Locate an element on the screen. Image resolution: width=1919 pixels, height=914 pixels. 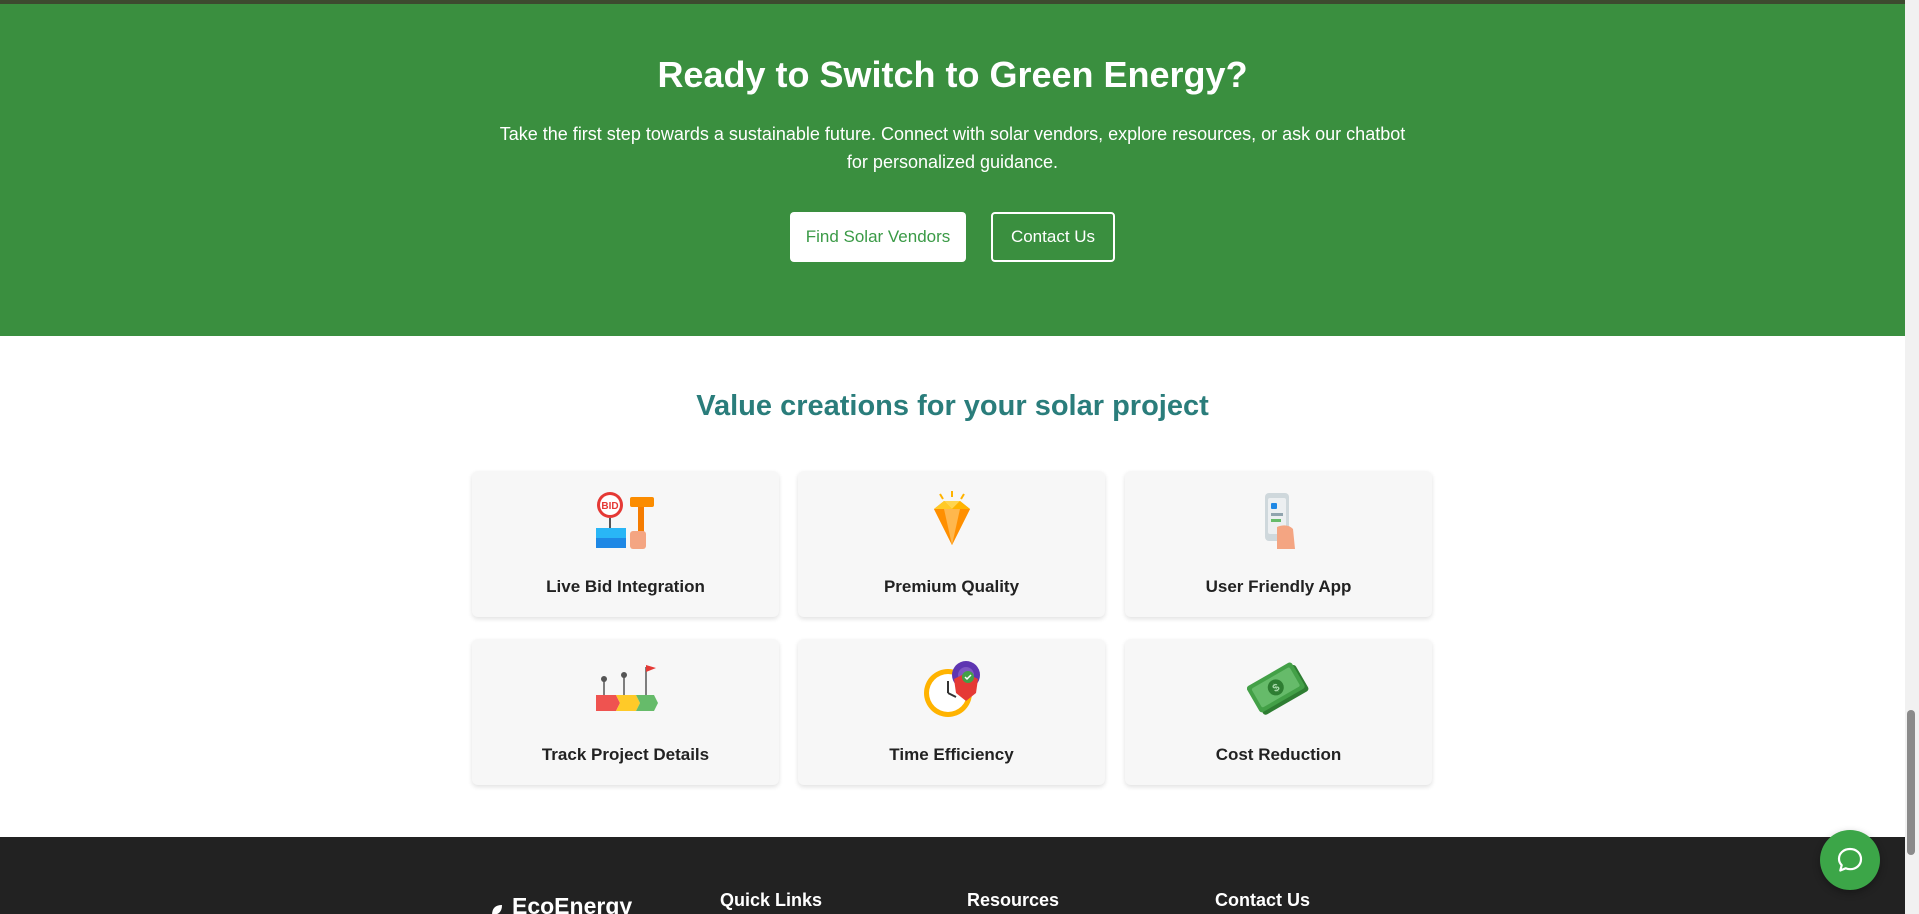
phone-hand-icon is located at coordinates (1279, 521).